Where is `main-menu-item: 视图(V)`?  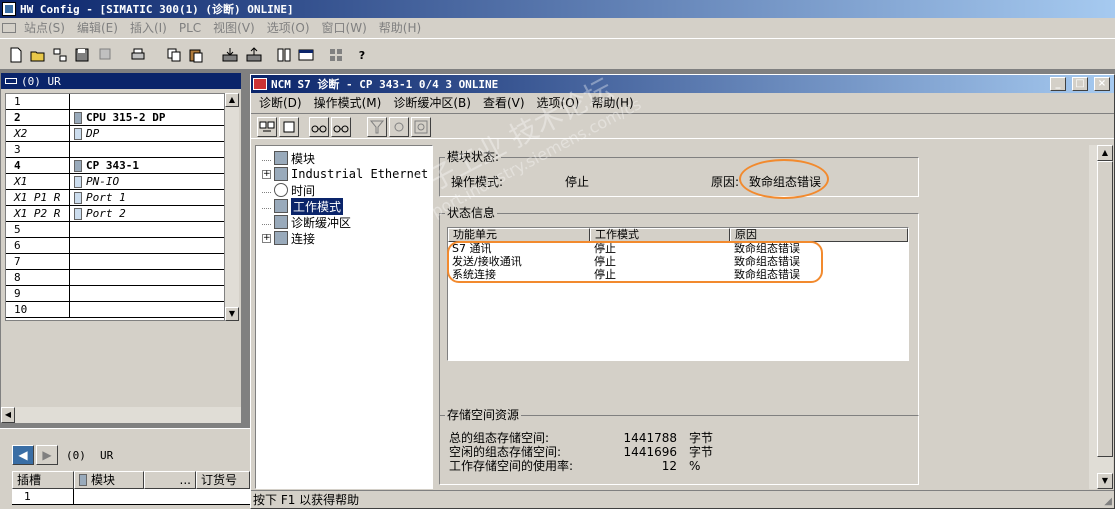 main-menu-item: 视图(V) is located at coordinates (234, 28).